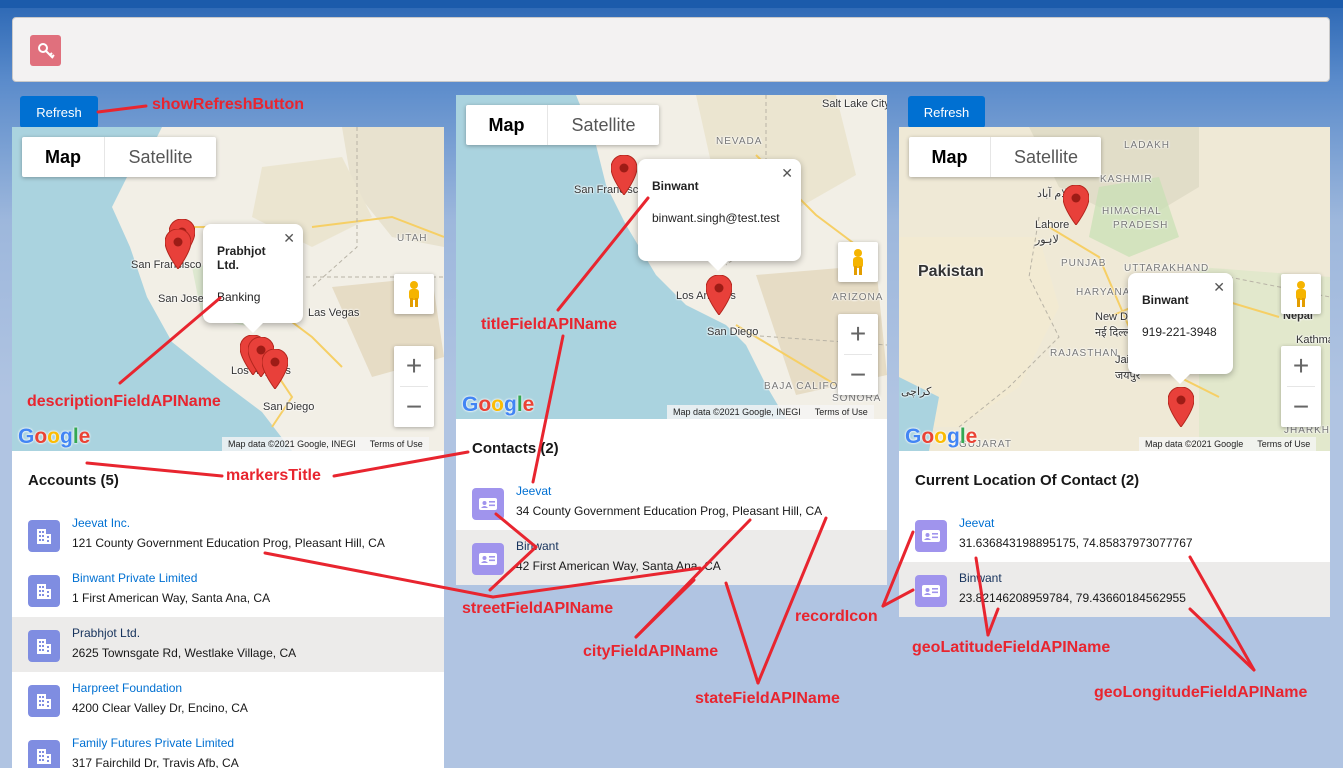 The image size is (1343, 768). I want to click on map-label-kashmir: KASHMIR, so click(1126, 179).